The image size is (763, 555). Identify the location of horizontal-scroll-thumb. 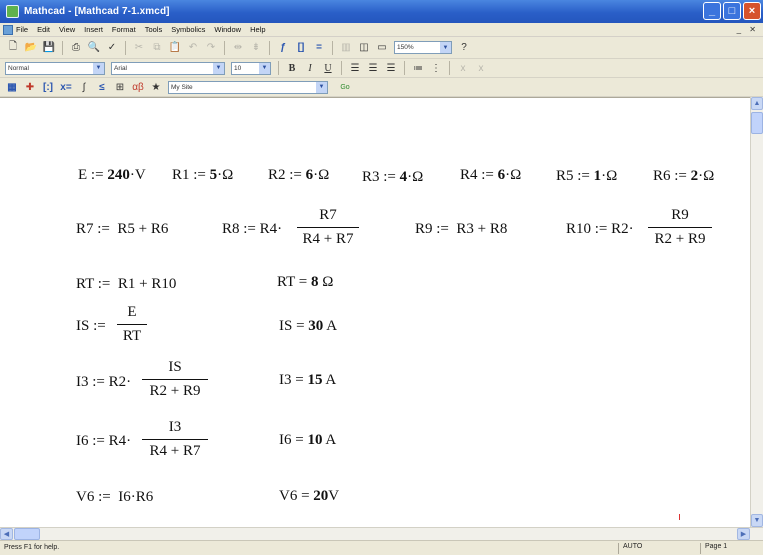
(27, 534).